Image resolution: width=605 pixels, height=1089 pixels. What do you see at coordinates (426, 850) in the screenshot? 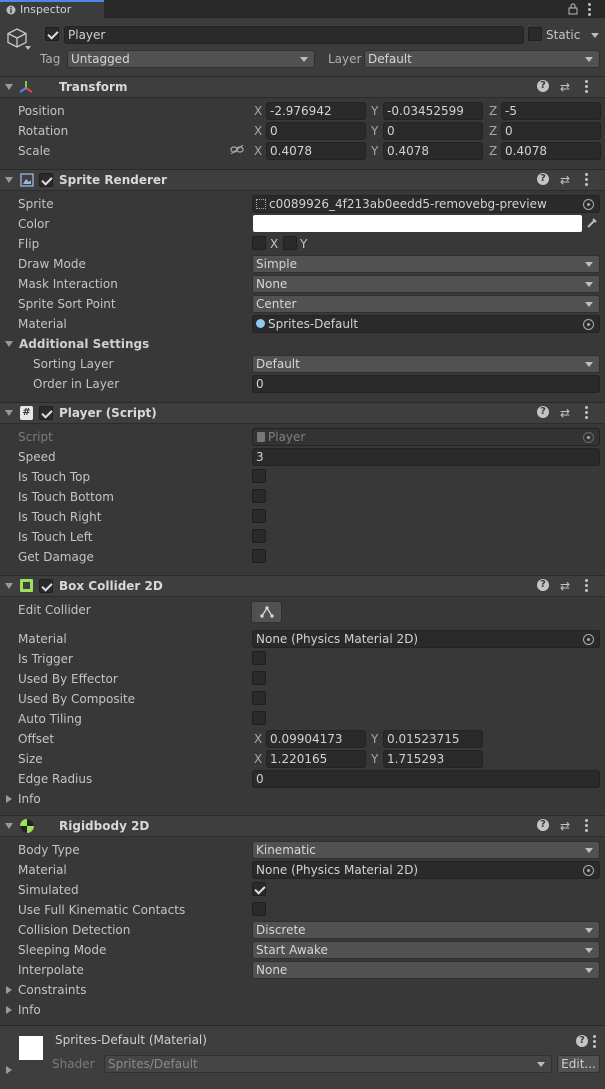
I see `body-type-dropdown: Kinematic` at bounding box center [426, 850].